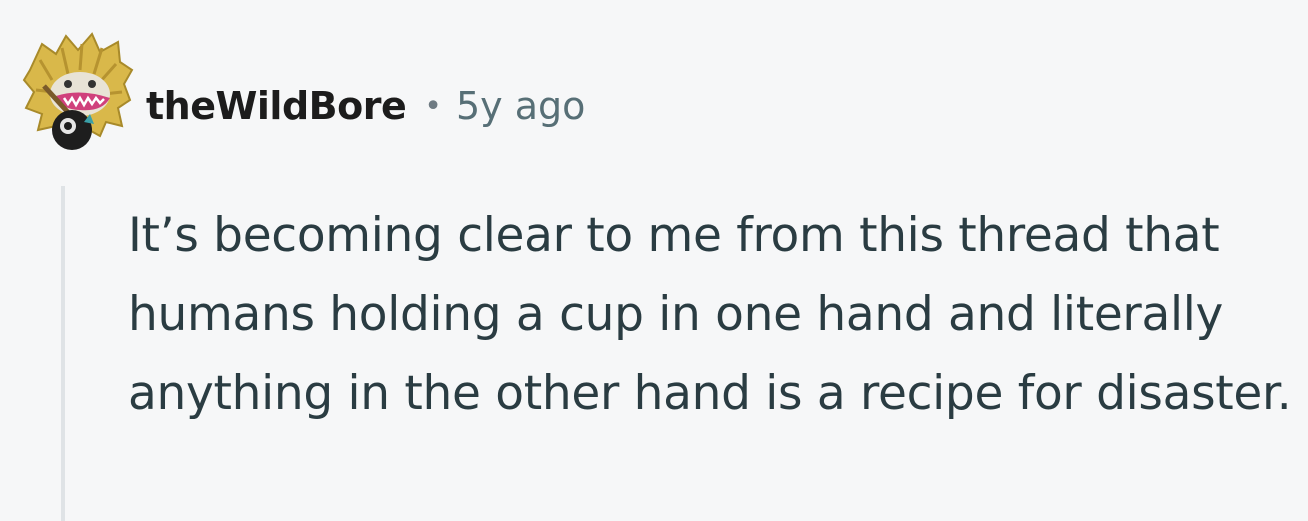 This screenshot has height=521, width=1308. Describe the element at coordinates (276, 106) in the screenshot. I see `author-username: theWildBore` at that location.